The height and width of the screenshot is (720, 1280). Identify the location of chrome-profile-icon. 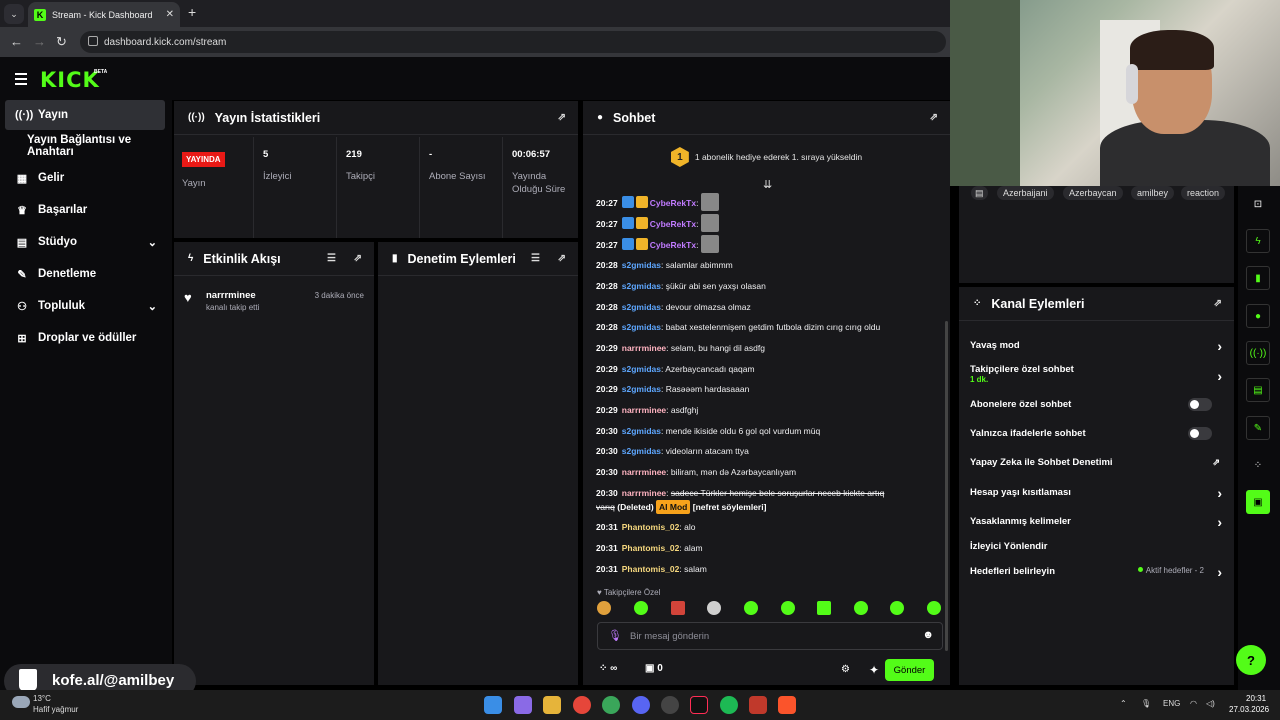
(611, 705).